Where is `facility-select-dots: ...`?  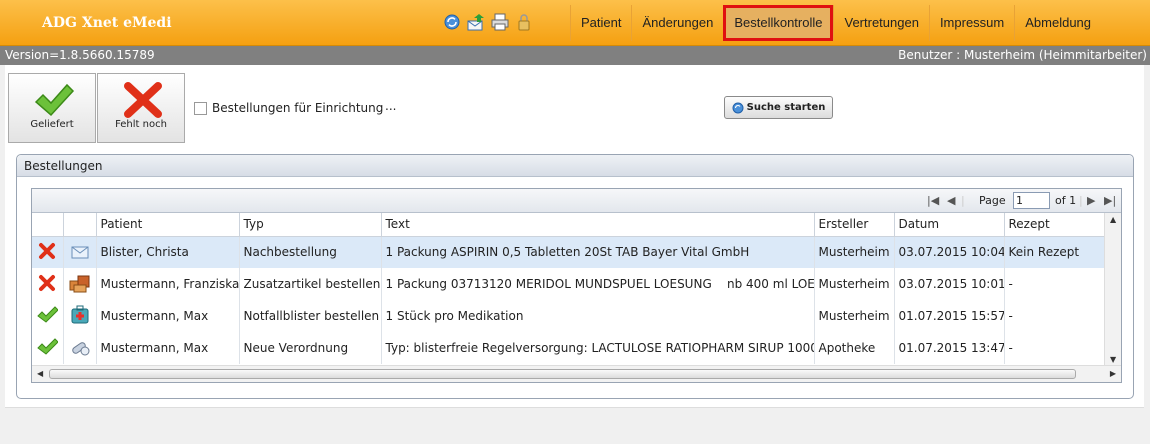 facility-select-dots: ... is located at coordinates (390, 106).